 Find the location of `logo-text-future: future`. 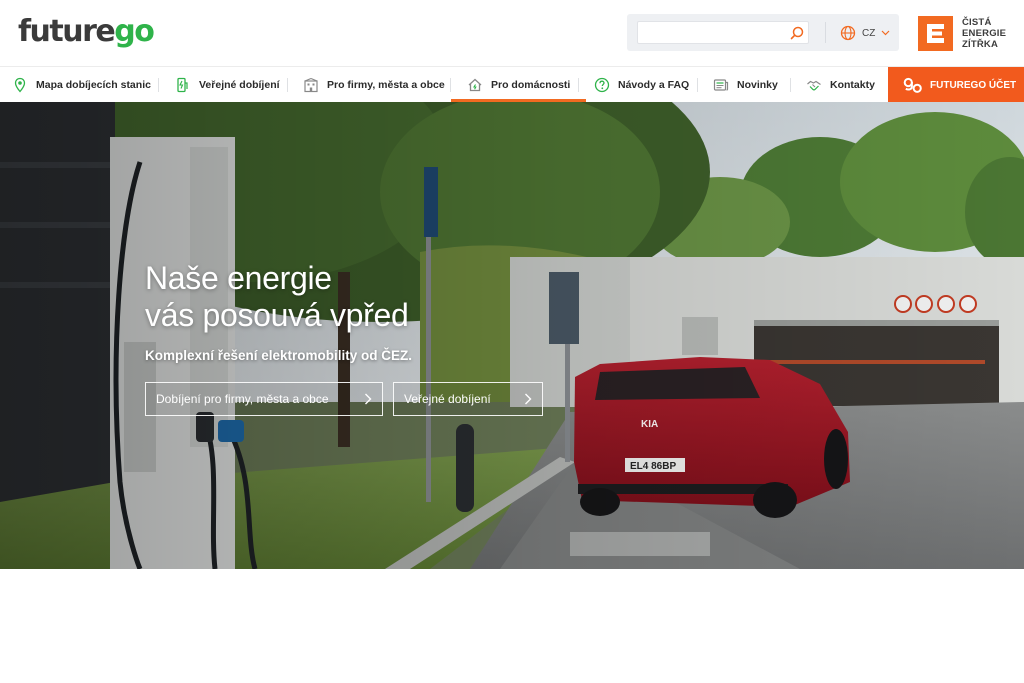

logo-text-future: future is located at coordinates (67, 31).